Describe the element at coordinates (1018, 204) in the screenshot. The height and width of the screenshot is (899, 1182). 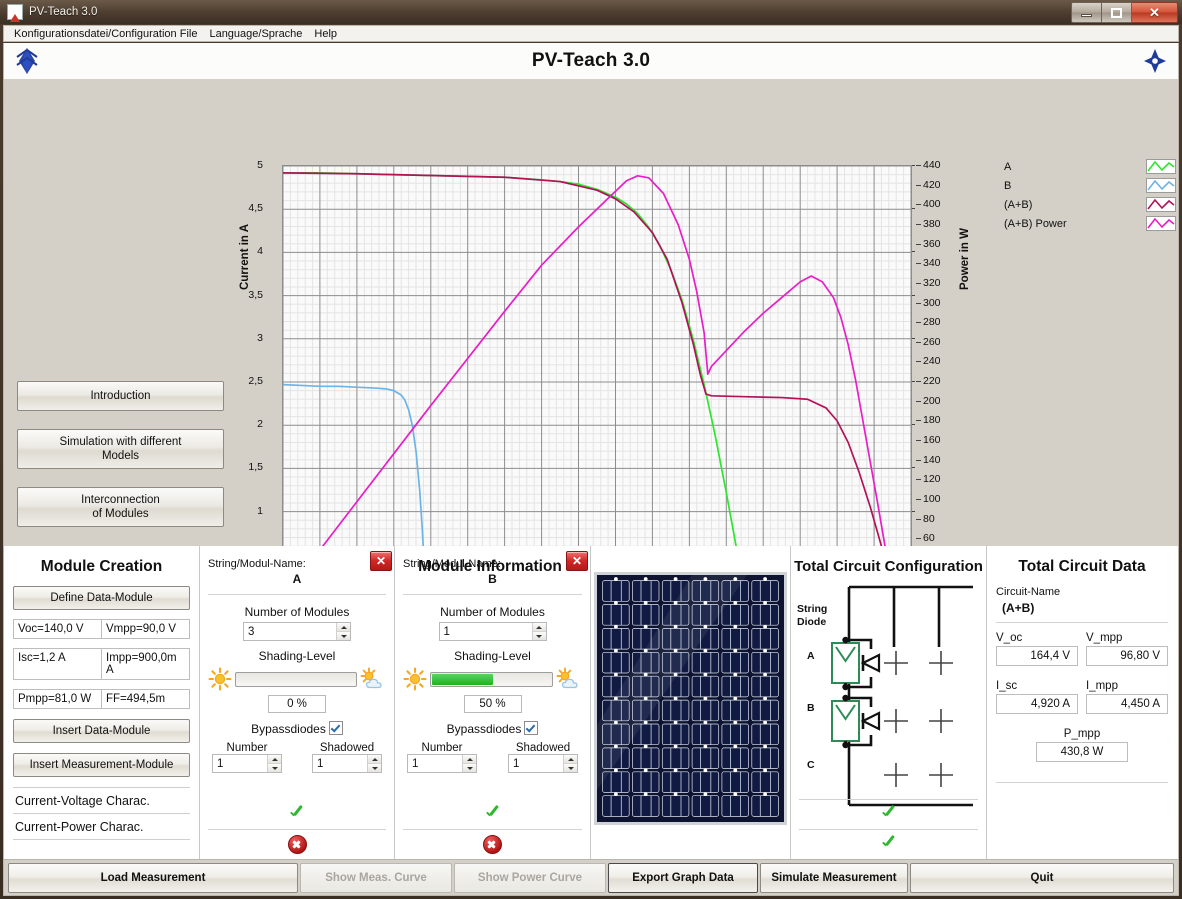
I see `legend-item-label: (A+B)` at that location.